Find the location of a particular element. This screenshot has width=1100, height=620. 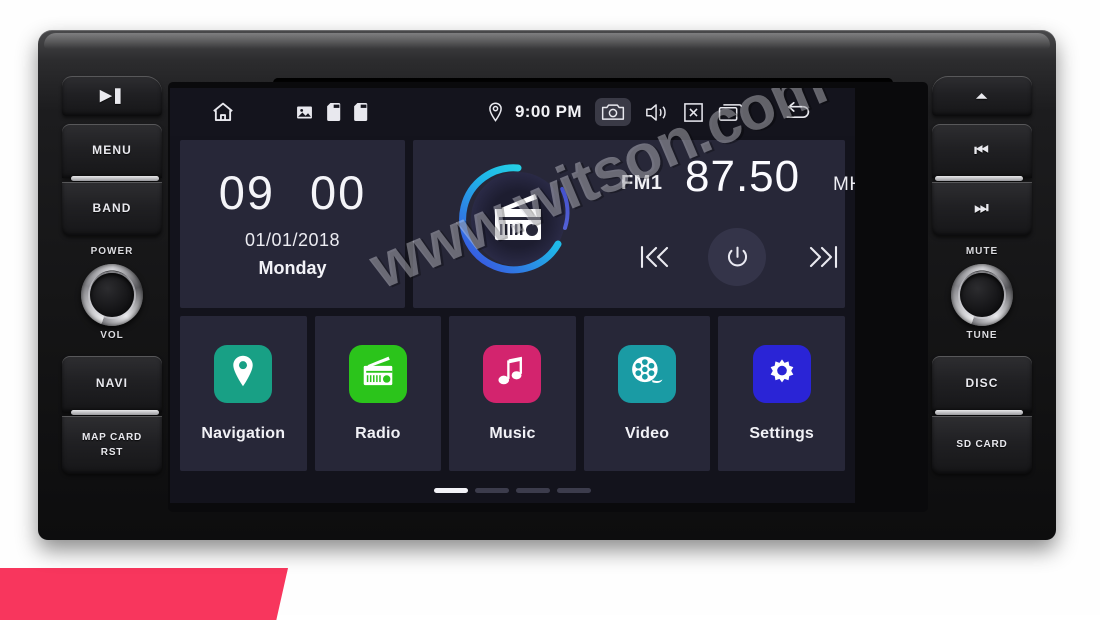

radio-unit-label: MHz is located at coordinates (844, 184).